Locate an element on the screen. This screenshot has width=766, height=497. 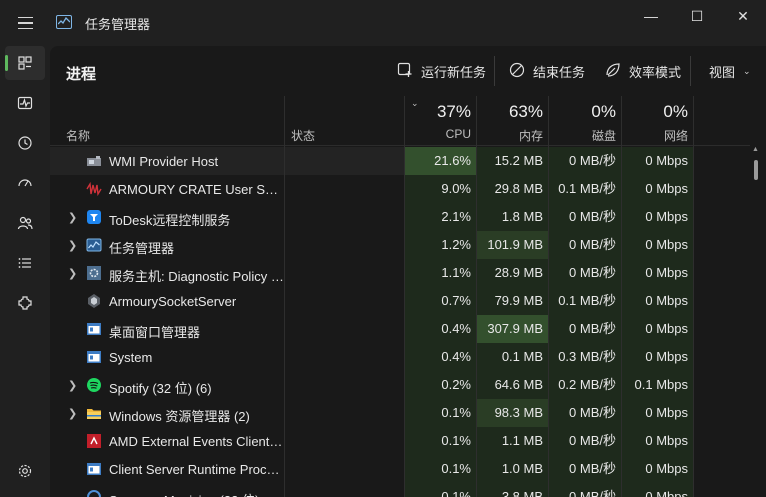
chevron-down-icon: ⌄ is located at coordinates (747, 70).